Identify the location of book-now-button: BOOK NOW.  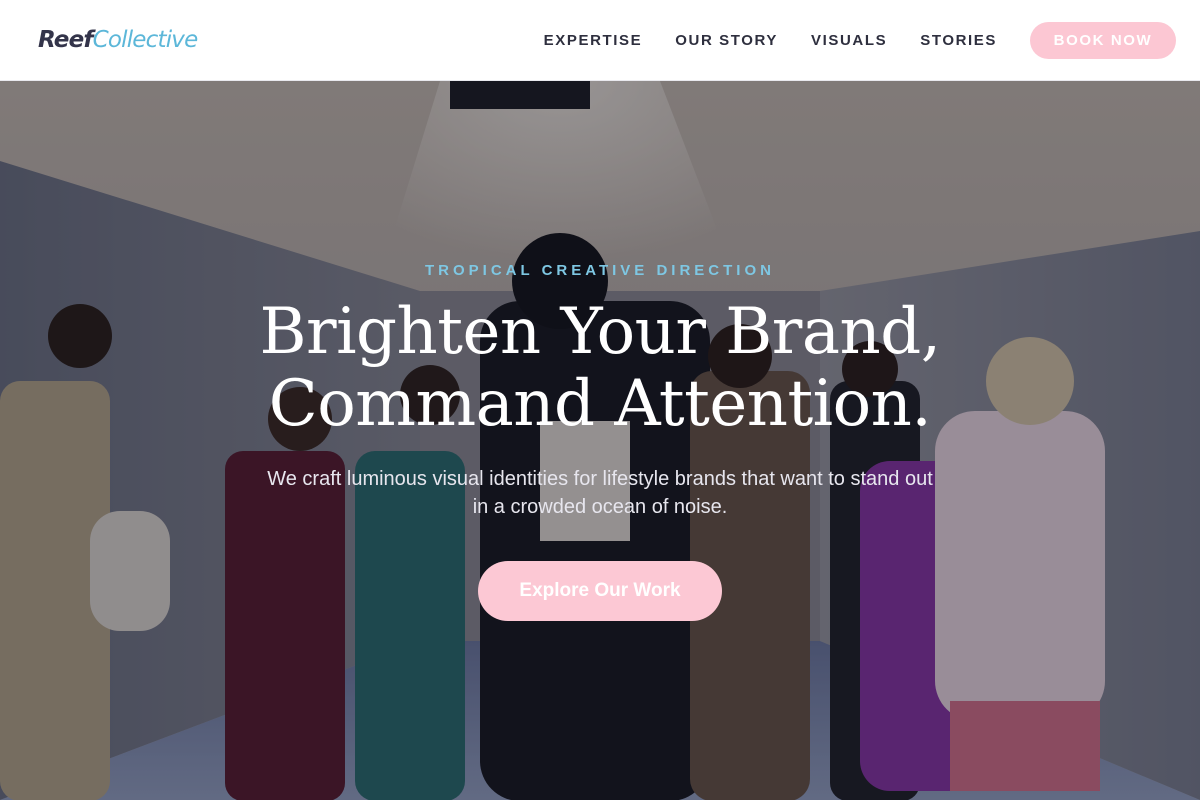
(1103, 40).